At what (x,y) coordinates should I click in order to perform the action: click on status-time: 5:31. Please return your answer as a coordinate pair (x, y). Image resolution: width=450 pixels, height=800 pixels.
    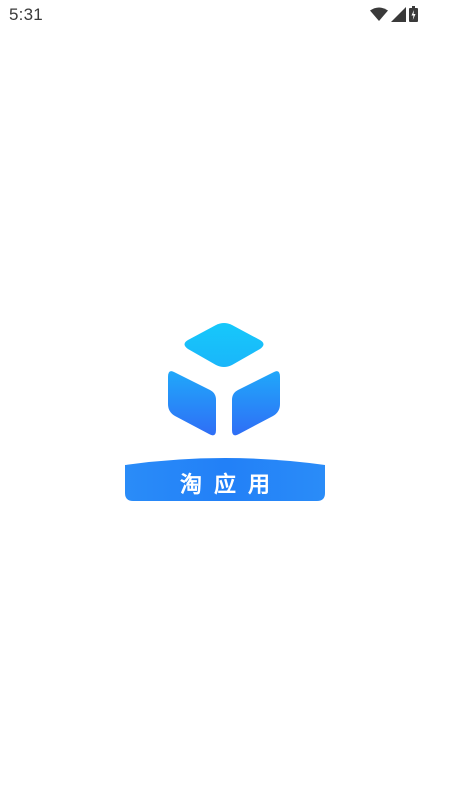
    Looking at the image, I should click on (26, 14).